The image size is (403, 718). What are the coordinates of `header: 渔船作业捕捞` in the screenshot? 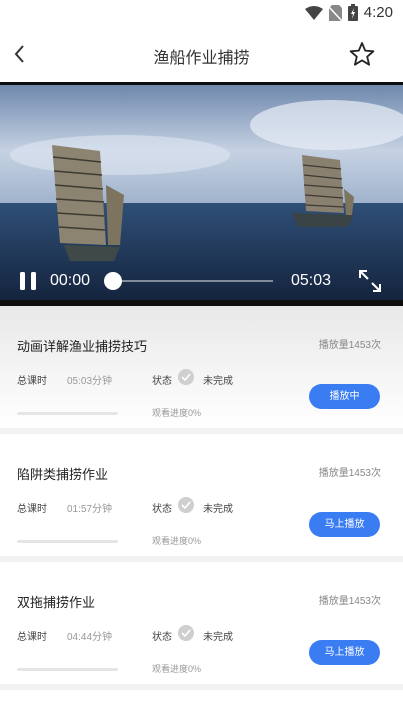 It's located at (201, 55).